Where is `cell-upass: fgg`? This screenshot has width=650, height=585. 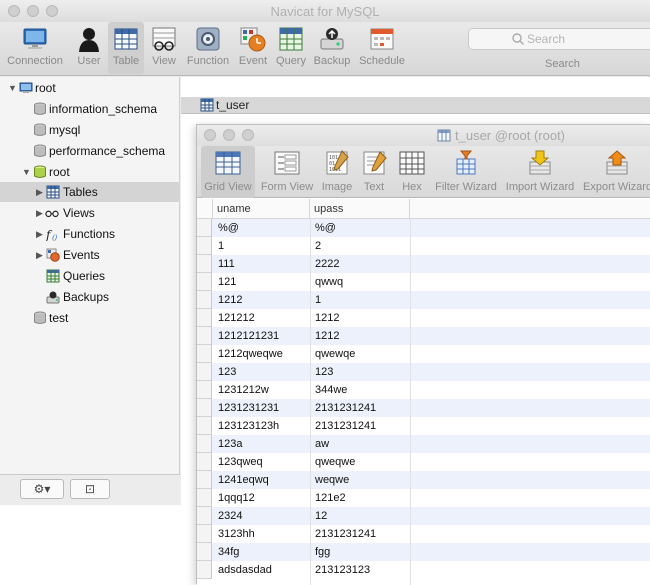
cell-upass: fgg is located at coordinates (322, 552).